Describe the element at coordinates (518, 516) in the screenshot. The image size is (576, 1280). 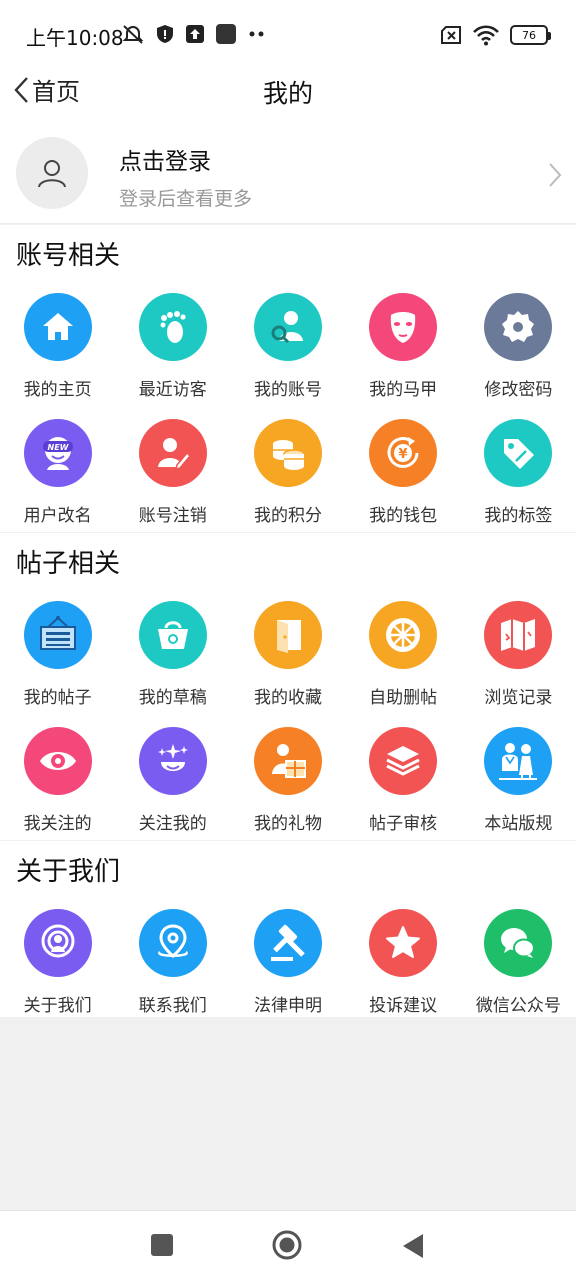
I see `menu-item-label: 我的标签` at that location.